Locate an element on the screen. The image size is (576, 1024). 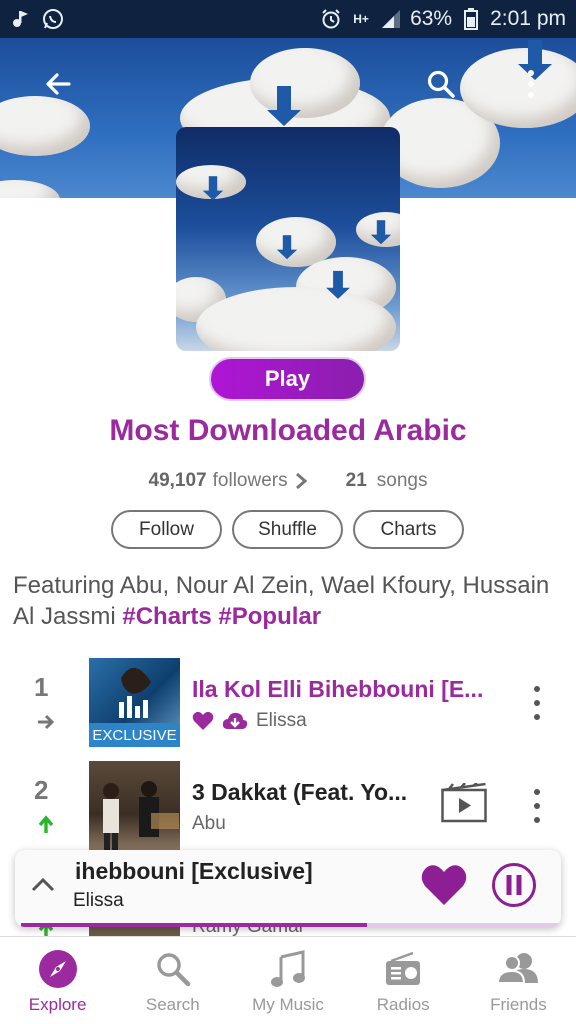
now-playing-title: ihebbouni [Exclusive] is located at coordinates (194, 871).